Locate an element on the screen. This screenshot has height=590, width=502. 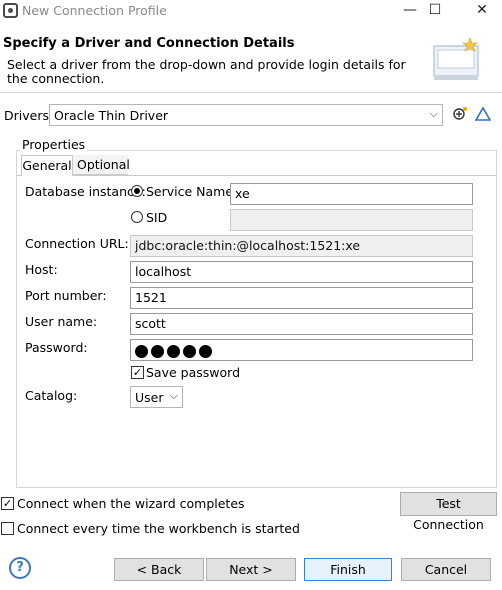
database-instance-label: Database instance: is located at coordinates (85, 191).